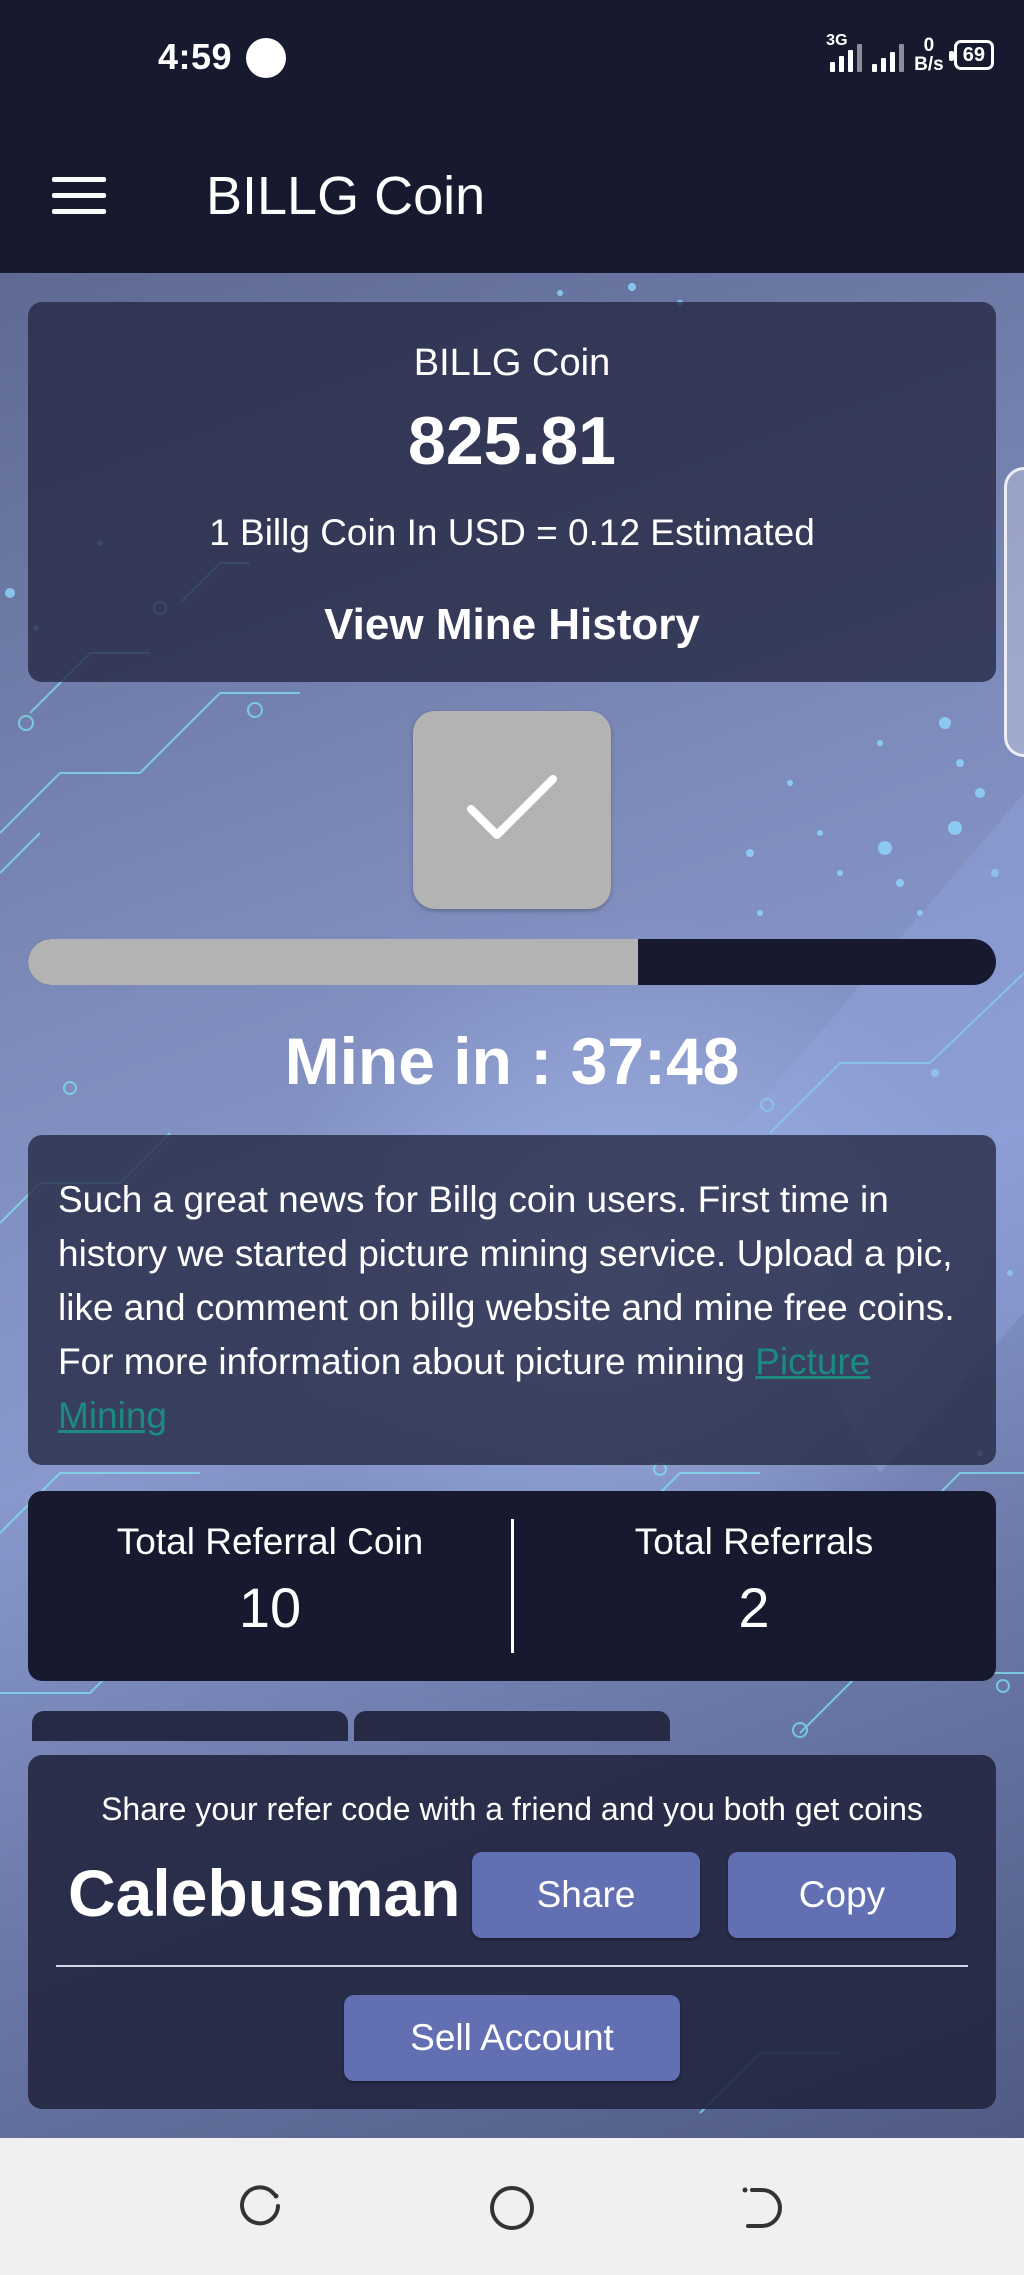 The height and width of the screenshot is (2275, 1024). What do you see at coordinates (270, 1541) in the screenshot?
I see `total-referral-coin-label: Total Referral Coin` at bounding box center [270, 1541].